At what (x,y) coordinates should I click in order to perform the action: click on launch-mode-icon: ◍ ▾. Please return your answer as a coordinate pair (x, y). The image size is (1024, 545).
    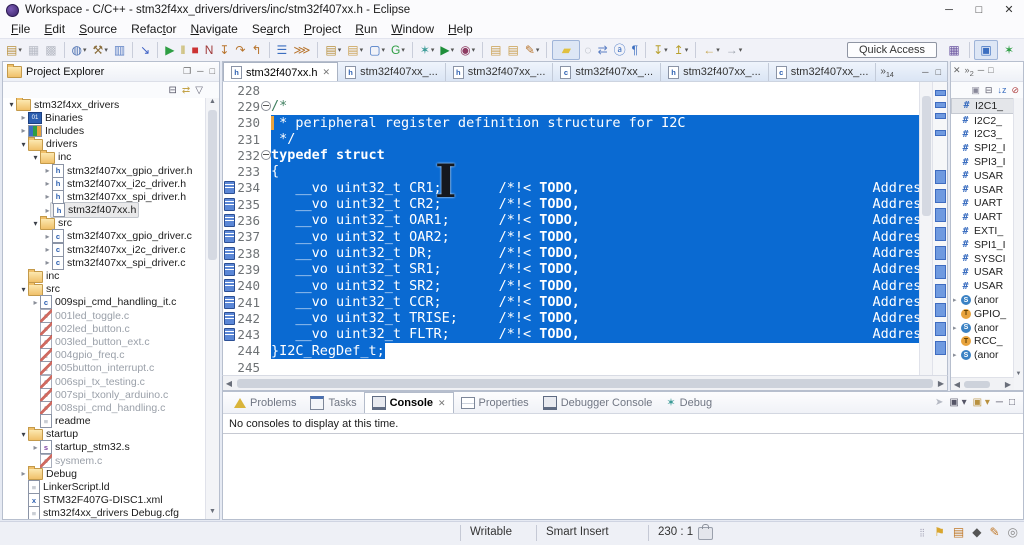
    Looking at the image, I should click on (79, 50).